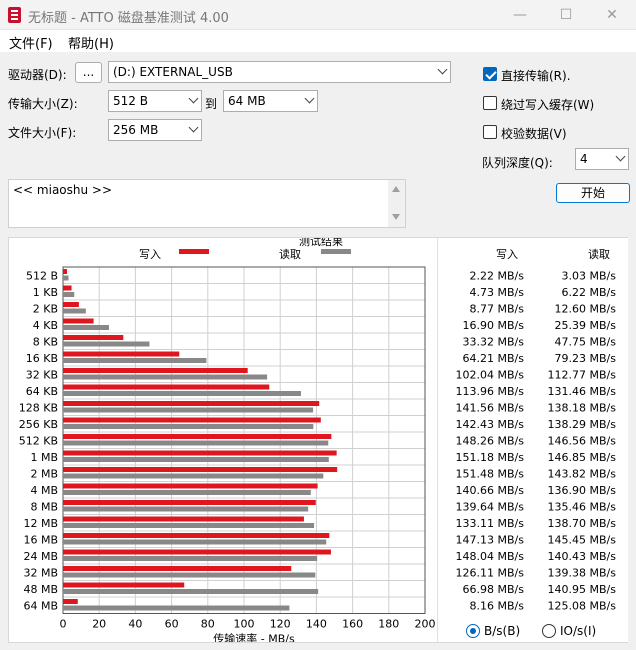 Image resolution: width=636 pixels, height=650 pixels. Describe the element at coordinates (280, 624) in the screenshot. I see `x-tick-label: 120` at that location.